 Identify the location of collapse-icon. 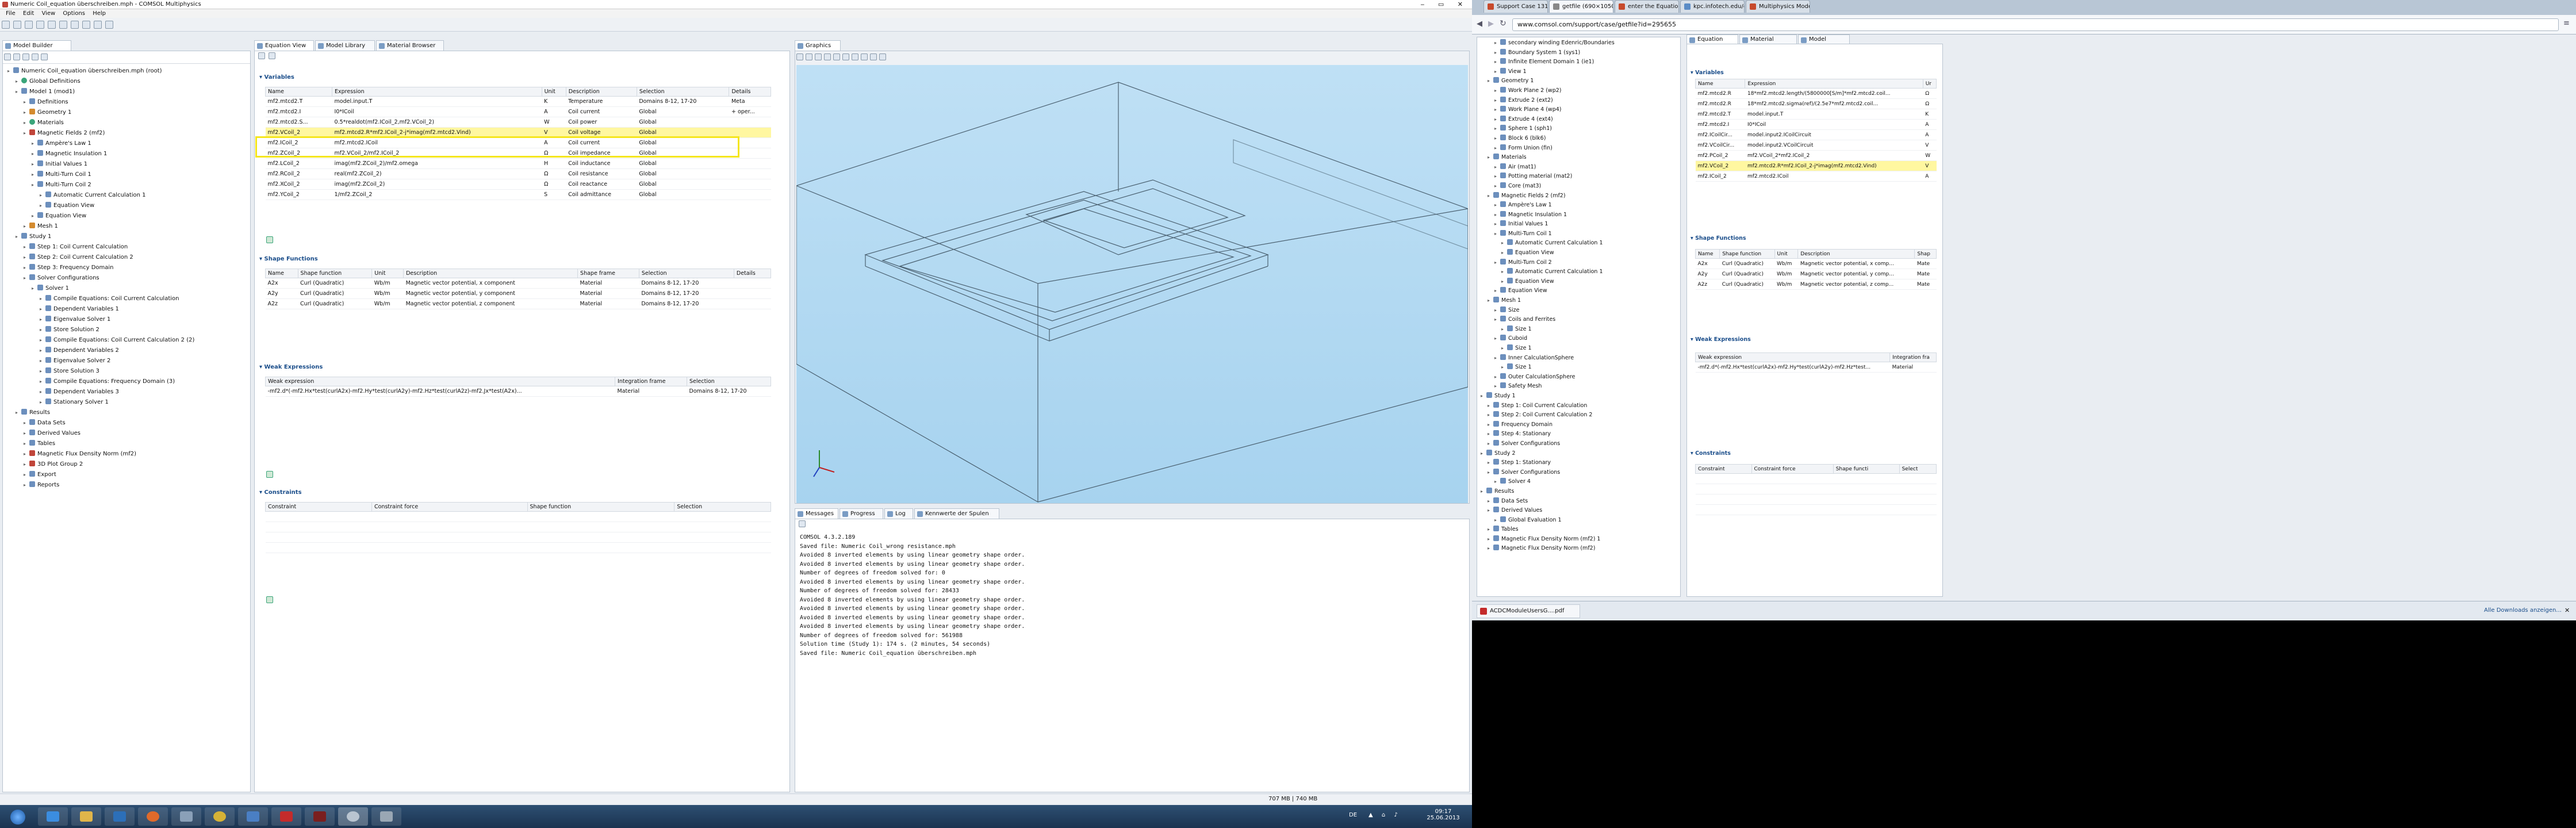
(25, 56).